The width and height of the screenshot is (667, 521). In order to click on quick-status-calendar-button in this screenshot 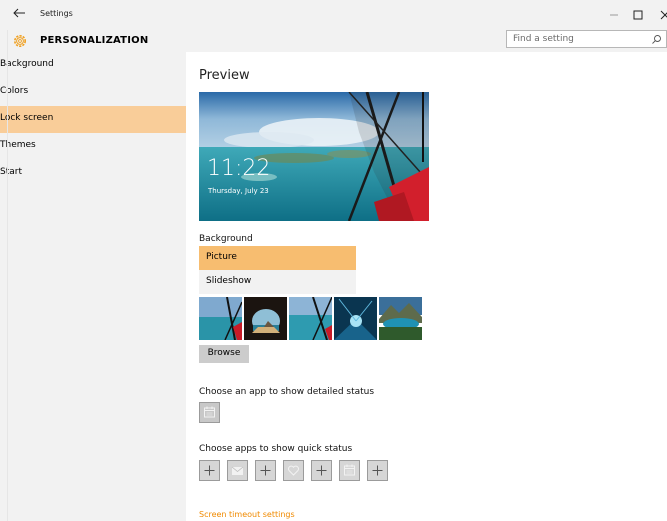, I will do `click(349, 470)`.